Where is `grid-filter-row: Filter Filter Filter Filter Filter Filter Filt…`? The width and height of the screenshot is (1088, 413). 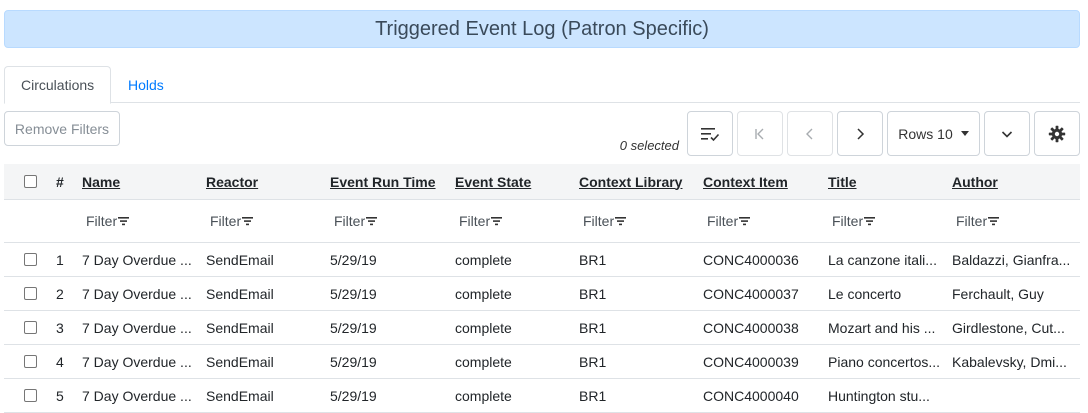 grid-filter-row: Filter Filter Filter Filter Filter Filter Filt… is located at coordinates (542, 221).